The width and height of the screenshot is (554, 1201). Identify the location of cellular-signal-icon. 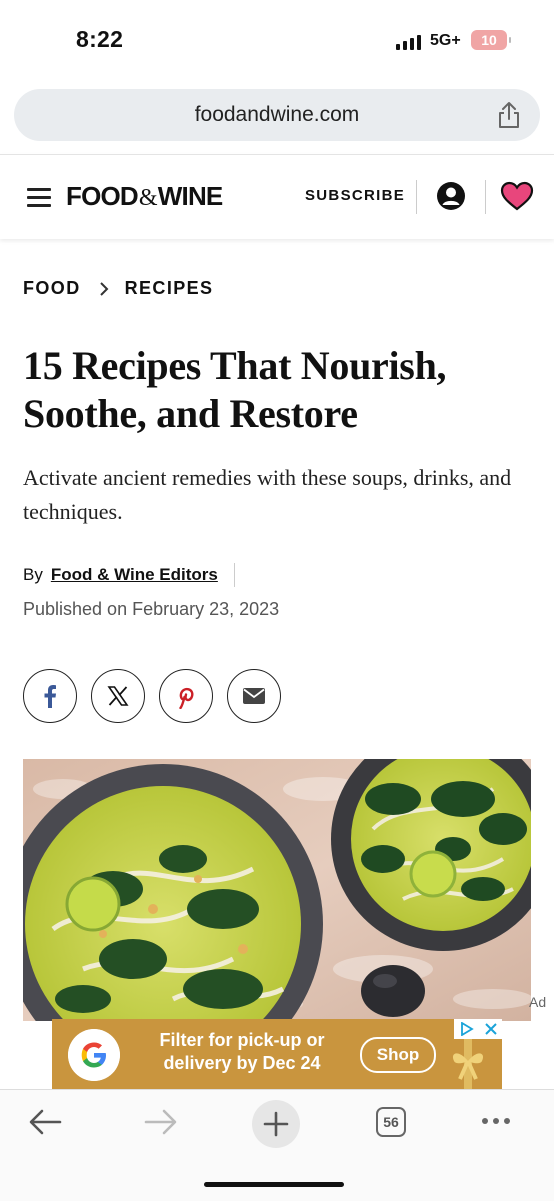
(408, 42).